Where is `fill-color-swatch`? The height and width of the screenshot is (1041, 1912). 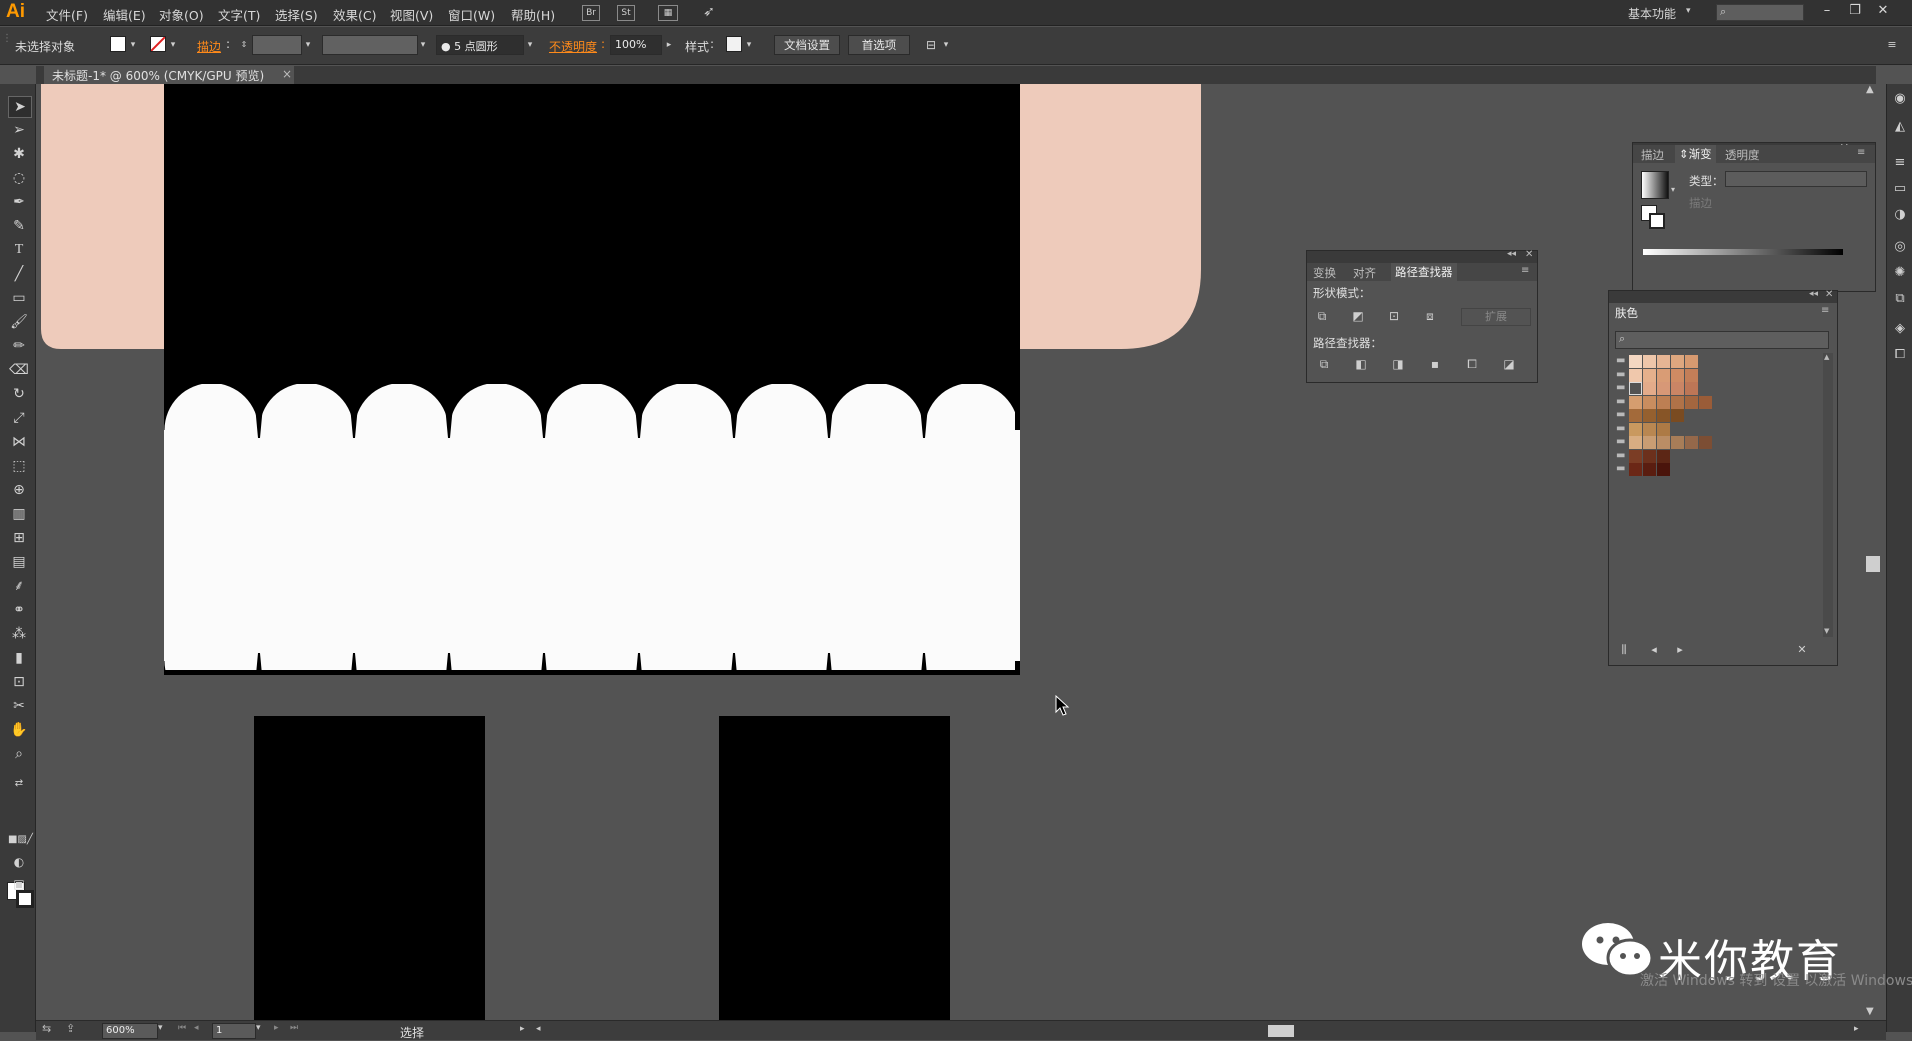 fill-color-swatch is located at coordinates (118, 44).